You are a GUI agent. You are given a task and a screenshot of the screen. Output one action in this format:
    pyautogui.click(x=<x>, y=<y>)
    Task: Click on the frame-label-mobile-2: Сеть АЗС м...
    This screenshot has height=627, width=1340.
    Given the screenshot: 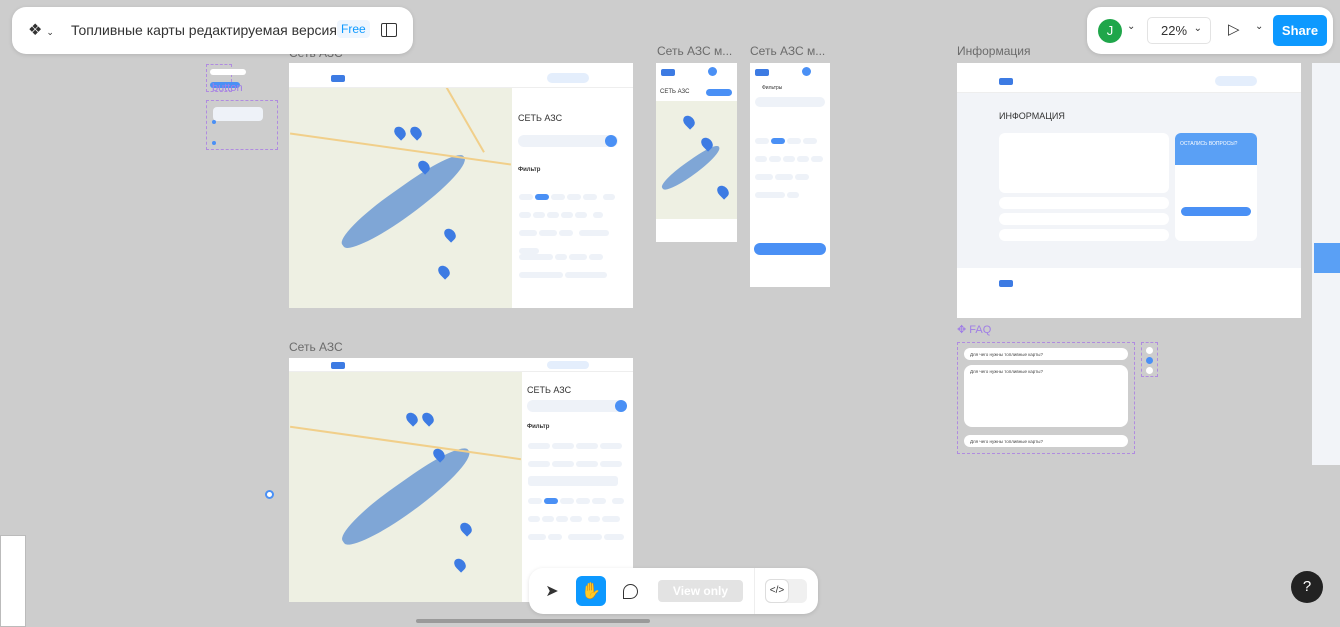 What is the action you would take?
    pyautogui.click(x=788, y=51)
    